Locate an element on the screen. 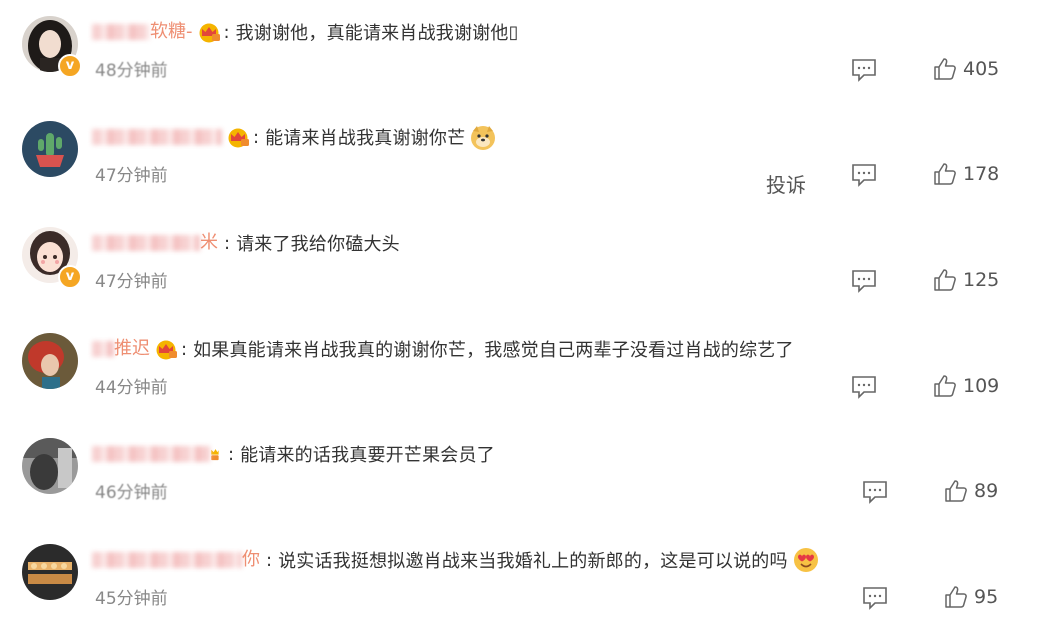 Image resolution: width=1041 pixels, height=635 pixels. timestamp: 46分钟前 is located at coordinates (131, 493).